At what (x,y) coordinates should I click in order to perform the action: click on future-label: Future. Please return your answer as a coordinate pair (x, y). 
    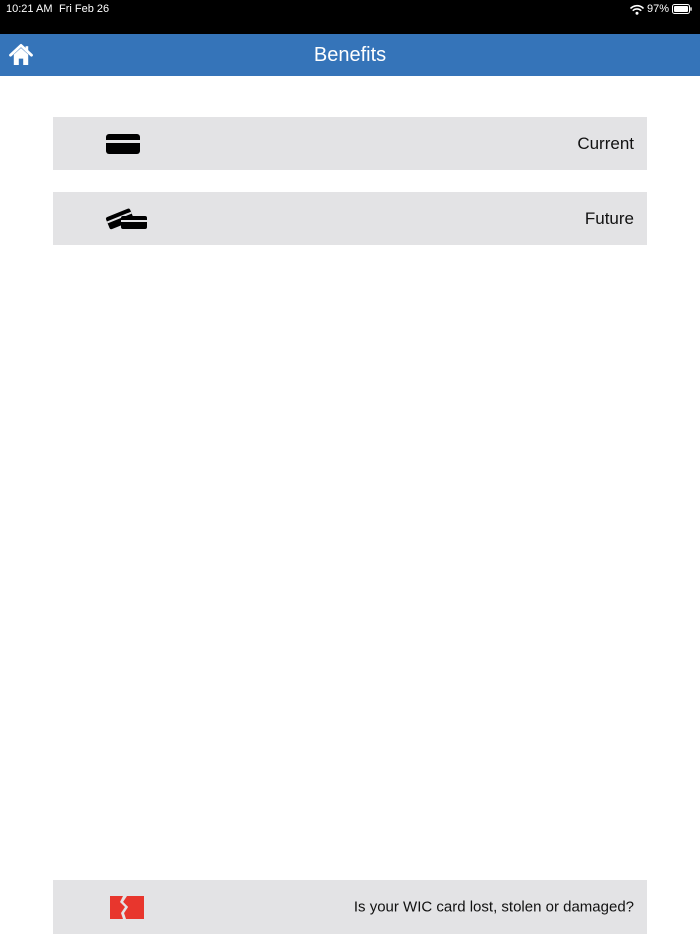
    Looking at the image, I should click on (609, 218).